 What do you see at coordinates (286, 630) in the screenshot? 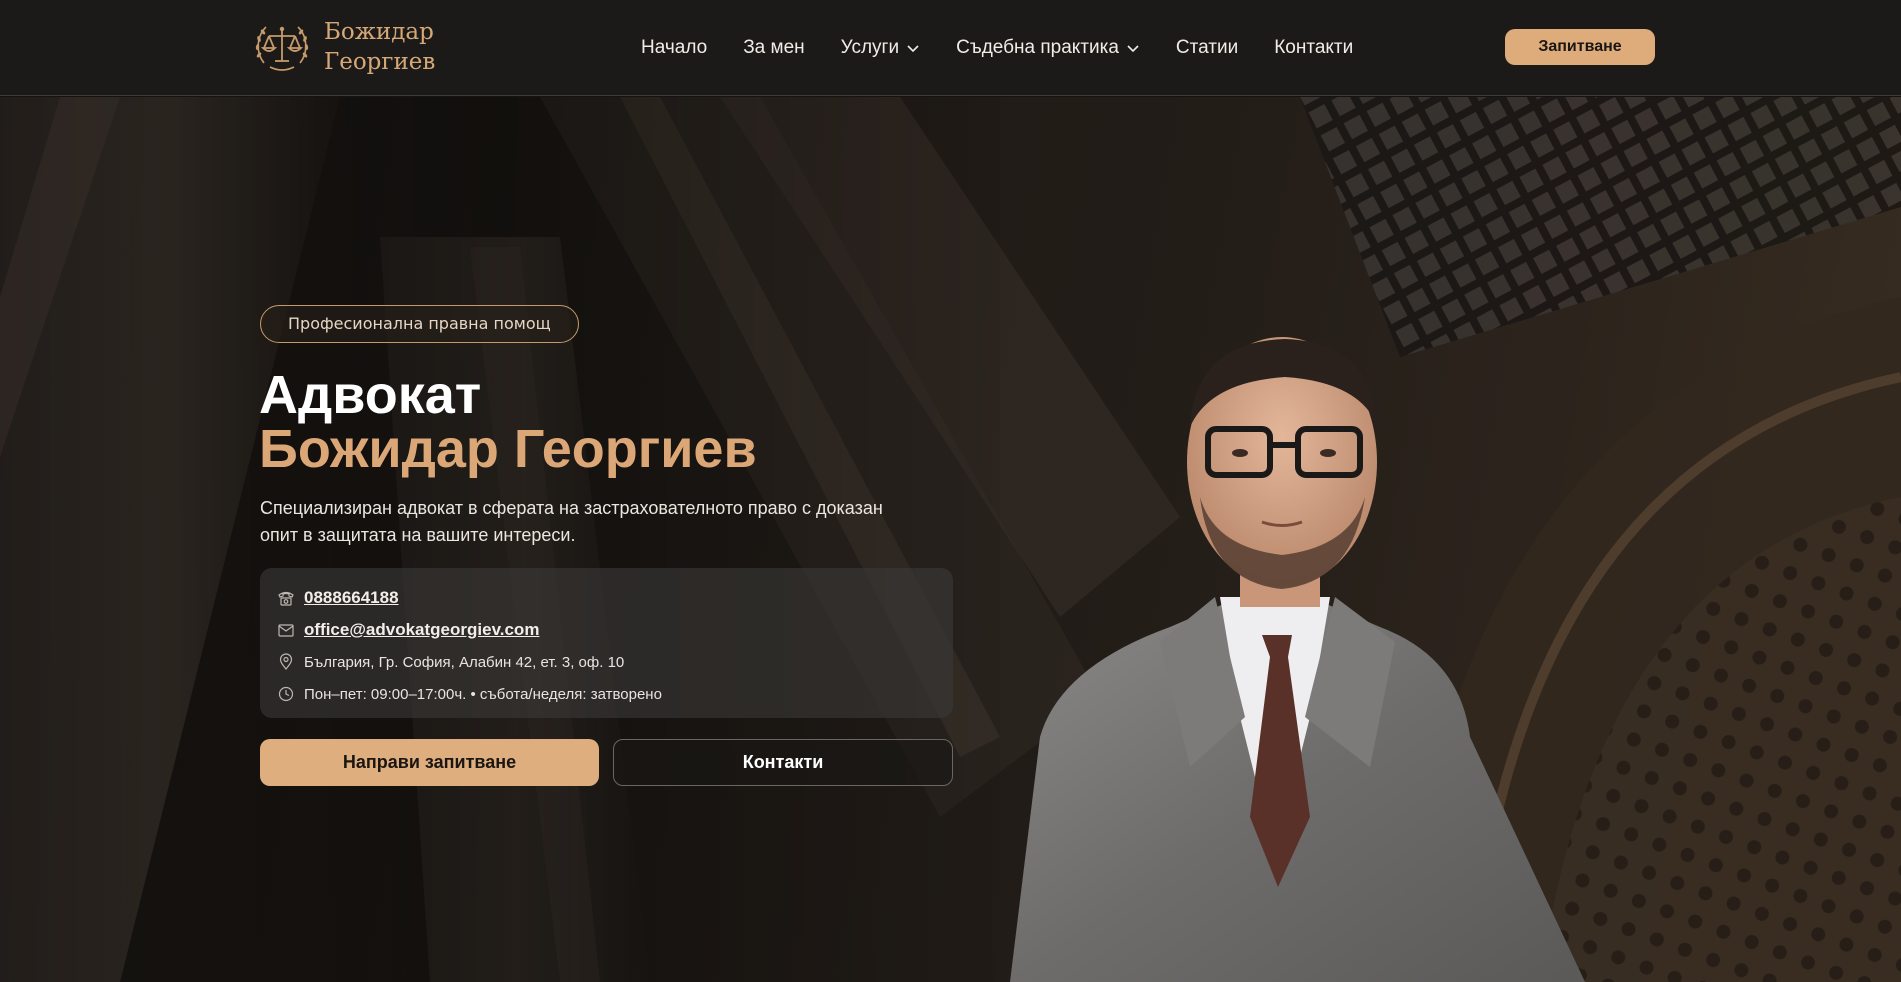
I see `email-icon` at bounding box center [286, 630].